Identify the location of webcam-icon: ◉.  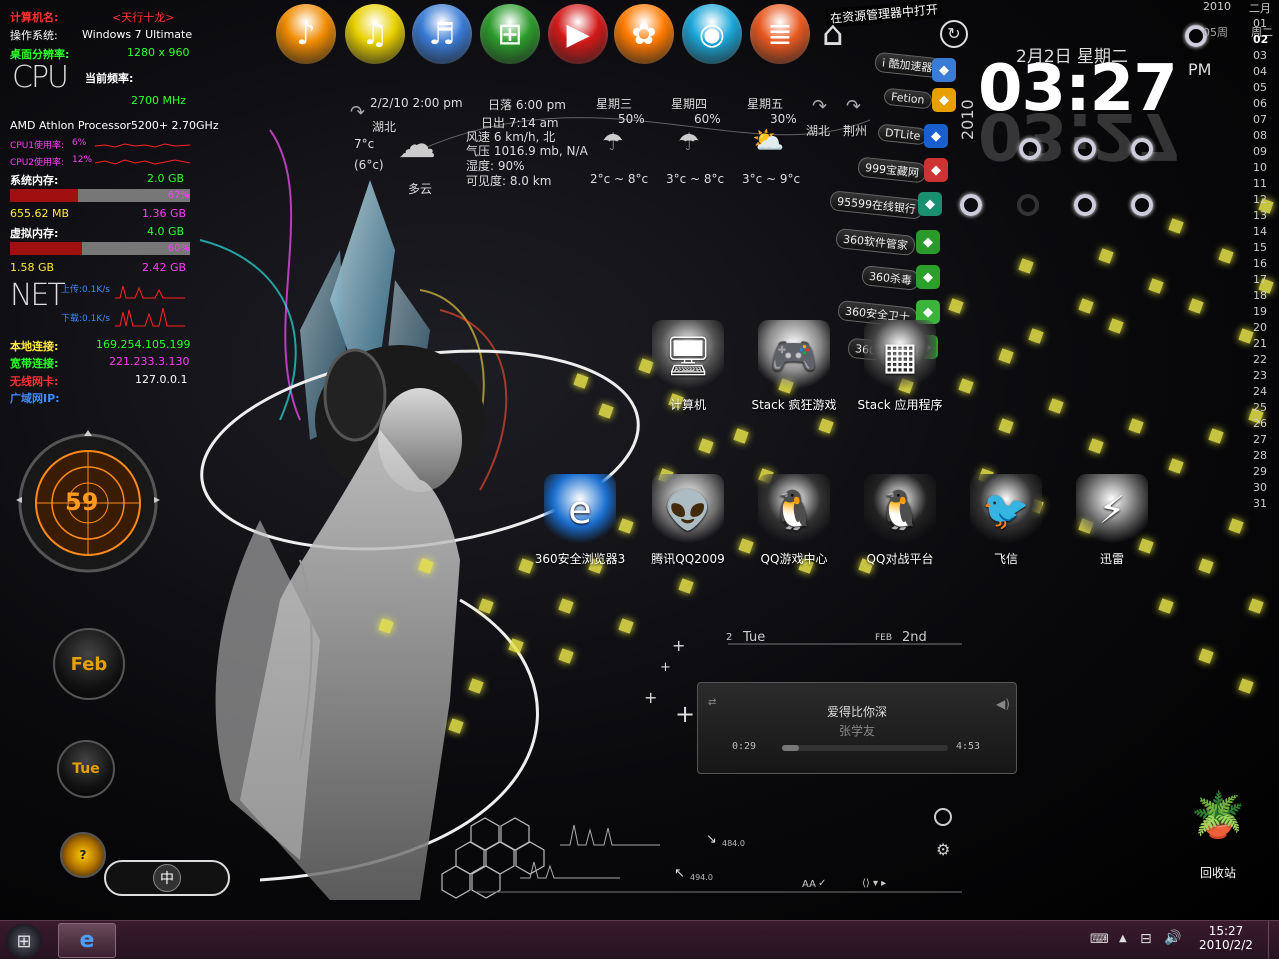
(712, 34).